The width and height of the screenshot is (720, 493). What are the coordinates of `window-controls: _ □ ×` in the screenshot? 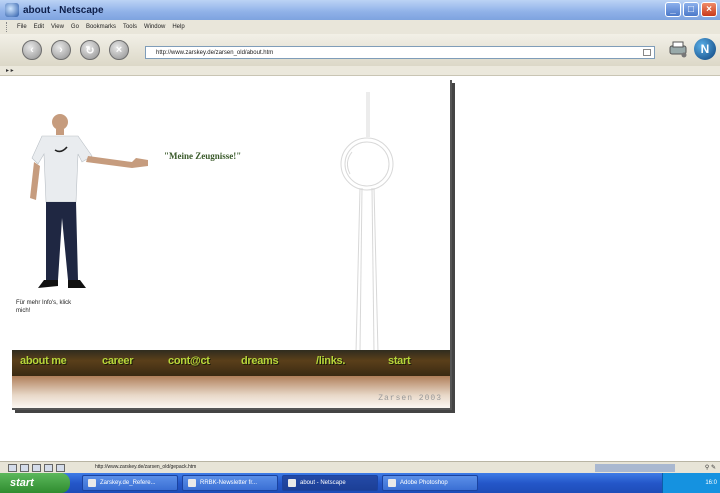 It's located at (691, 9).